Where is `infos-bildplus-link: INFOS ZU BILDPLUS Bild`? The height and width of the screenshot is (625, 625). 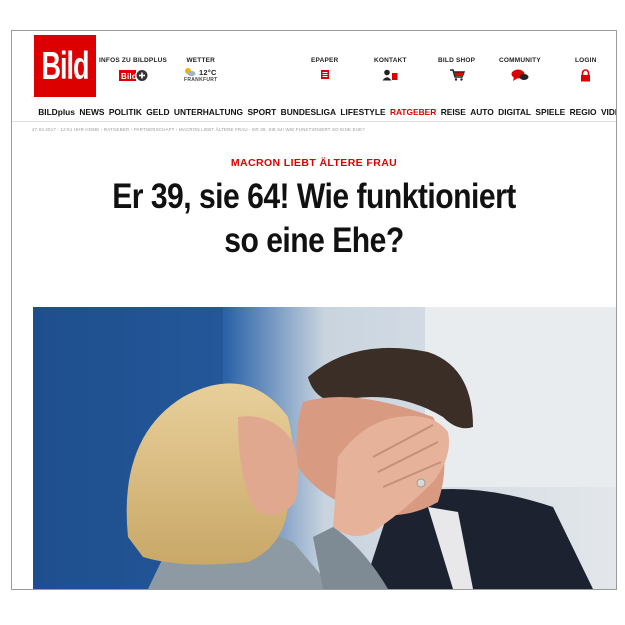
infos-bildplus-link: INFOS ZU BILDPLUS Bild is located at coordinates (133, 69).